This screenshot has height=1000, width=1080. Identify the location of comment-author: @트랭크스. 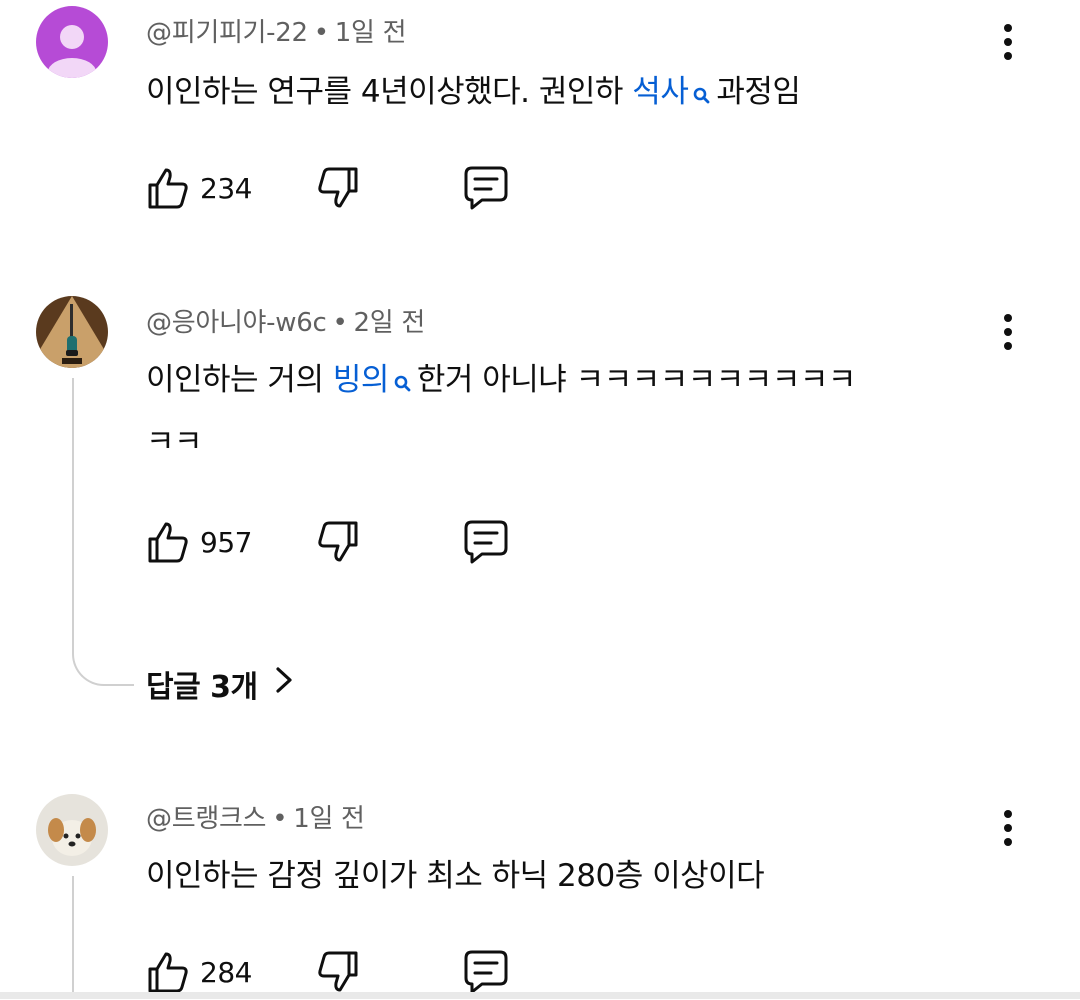
(206, 819).